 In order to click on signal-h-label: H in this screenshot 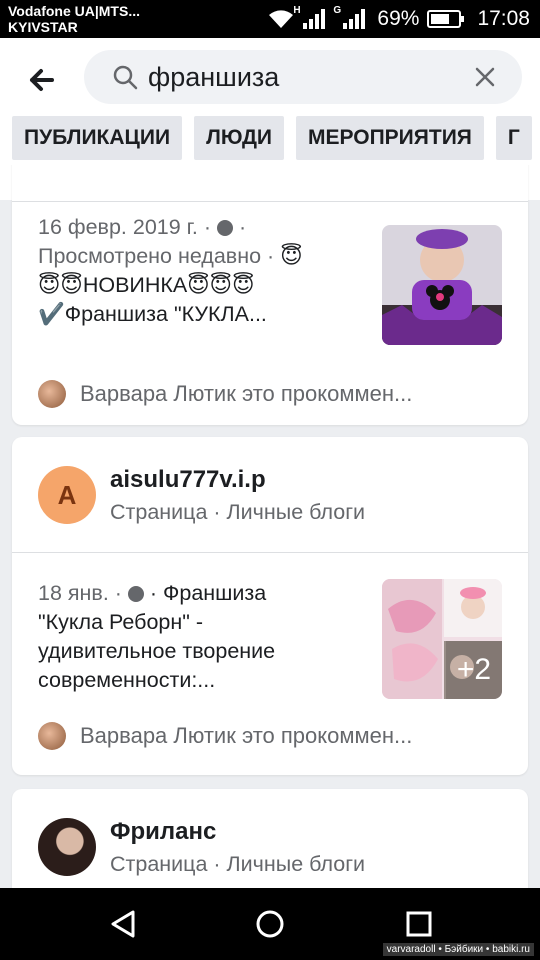, I will do `click(297, 10)`.